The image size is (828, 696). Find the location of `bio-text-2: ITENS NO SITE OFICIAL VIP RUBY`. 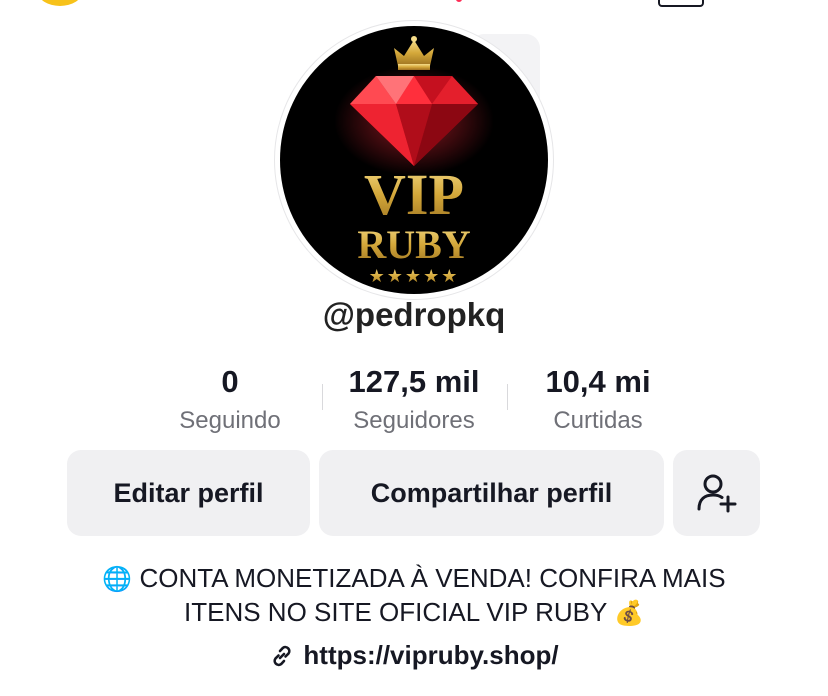

bio-text-2: ITENS NO SITE OFICIAL VIP RUBY is located at coordinates (395, 612).